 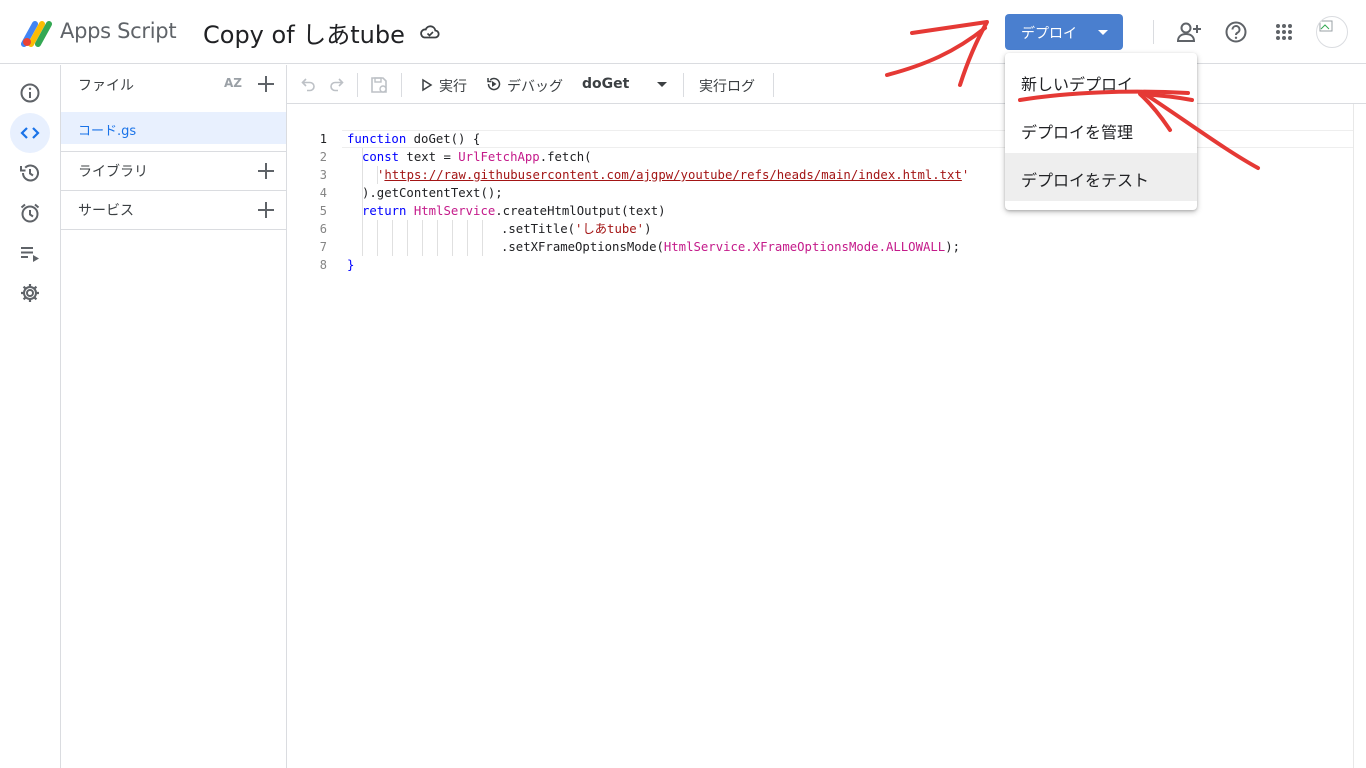 I want to click on play-icon, so click(x=427, y=85).